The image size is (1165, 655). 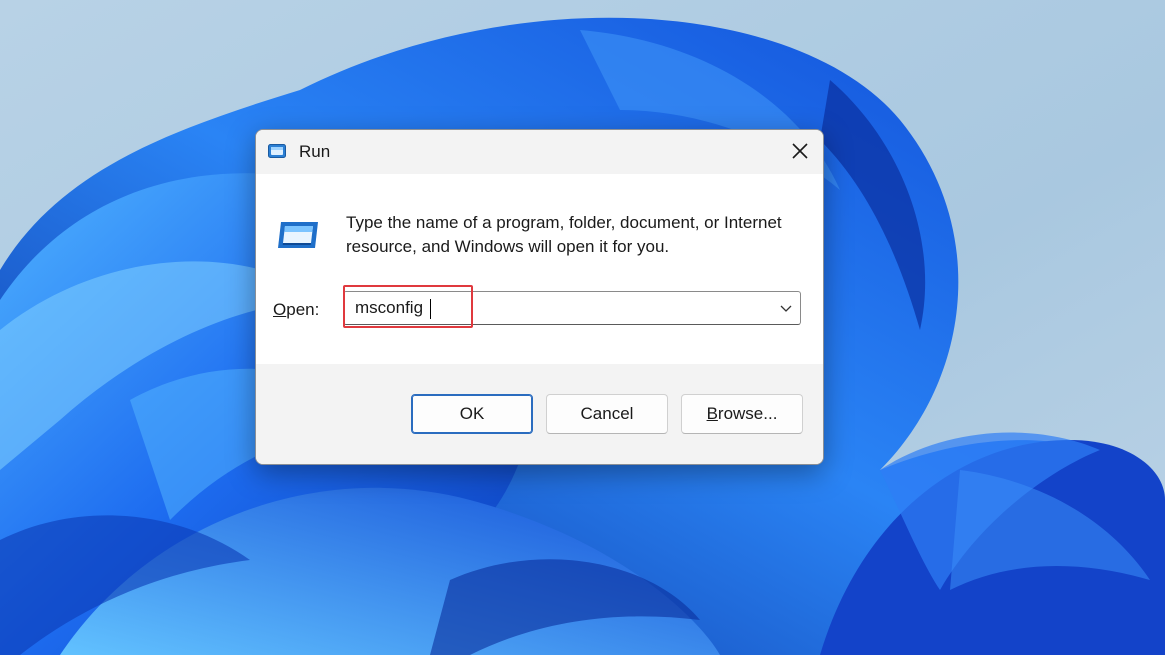 I want to click on cancel-button: Cancel, so click(x=607, y=414).